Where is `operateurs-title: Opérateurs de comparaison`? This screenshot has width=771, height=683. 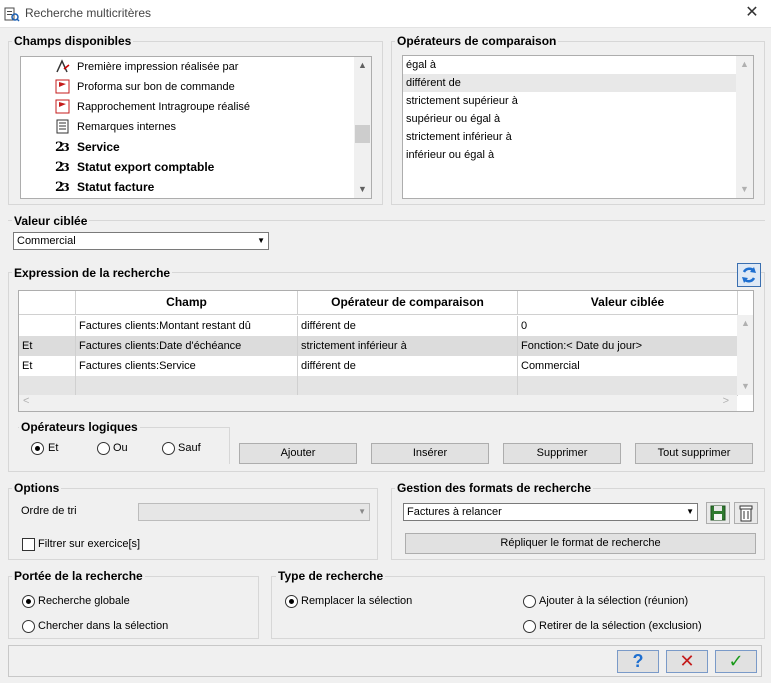
operateurs-title: Opérateurs de comparaison is located at coordinates (477, 41).